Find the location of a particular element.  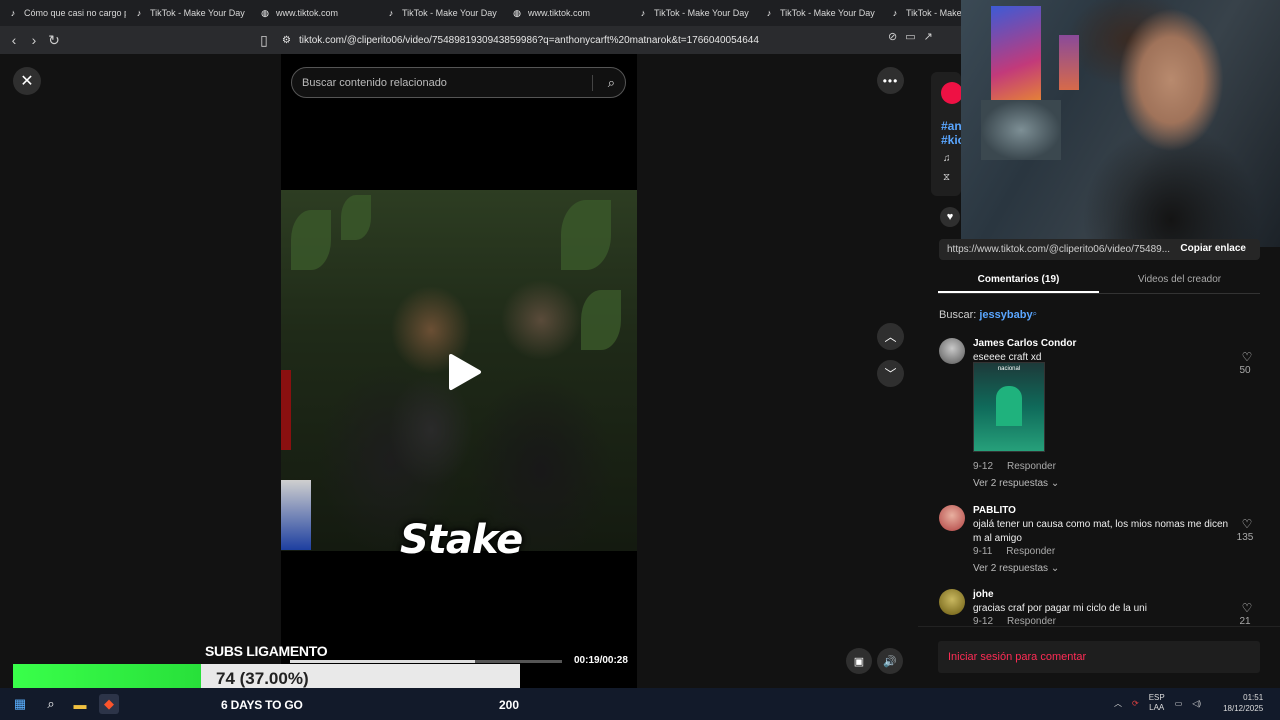

stake-logo: Stake is located at coordinates (461, 540).